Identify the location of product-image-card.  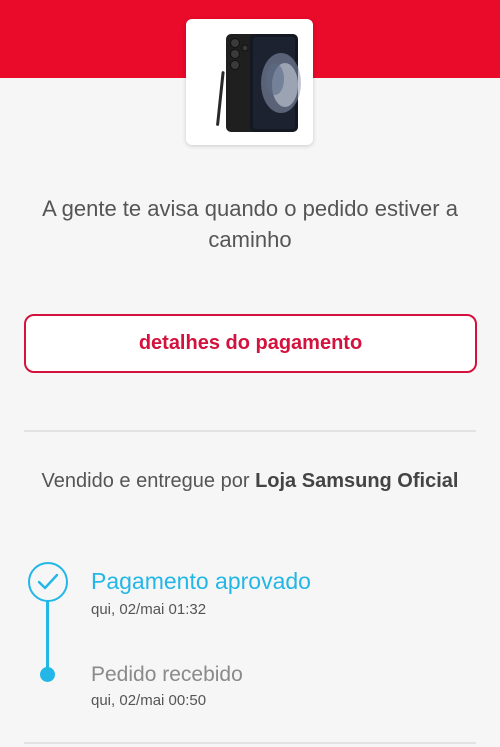
(249, 82).